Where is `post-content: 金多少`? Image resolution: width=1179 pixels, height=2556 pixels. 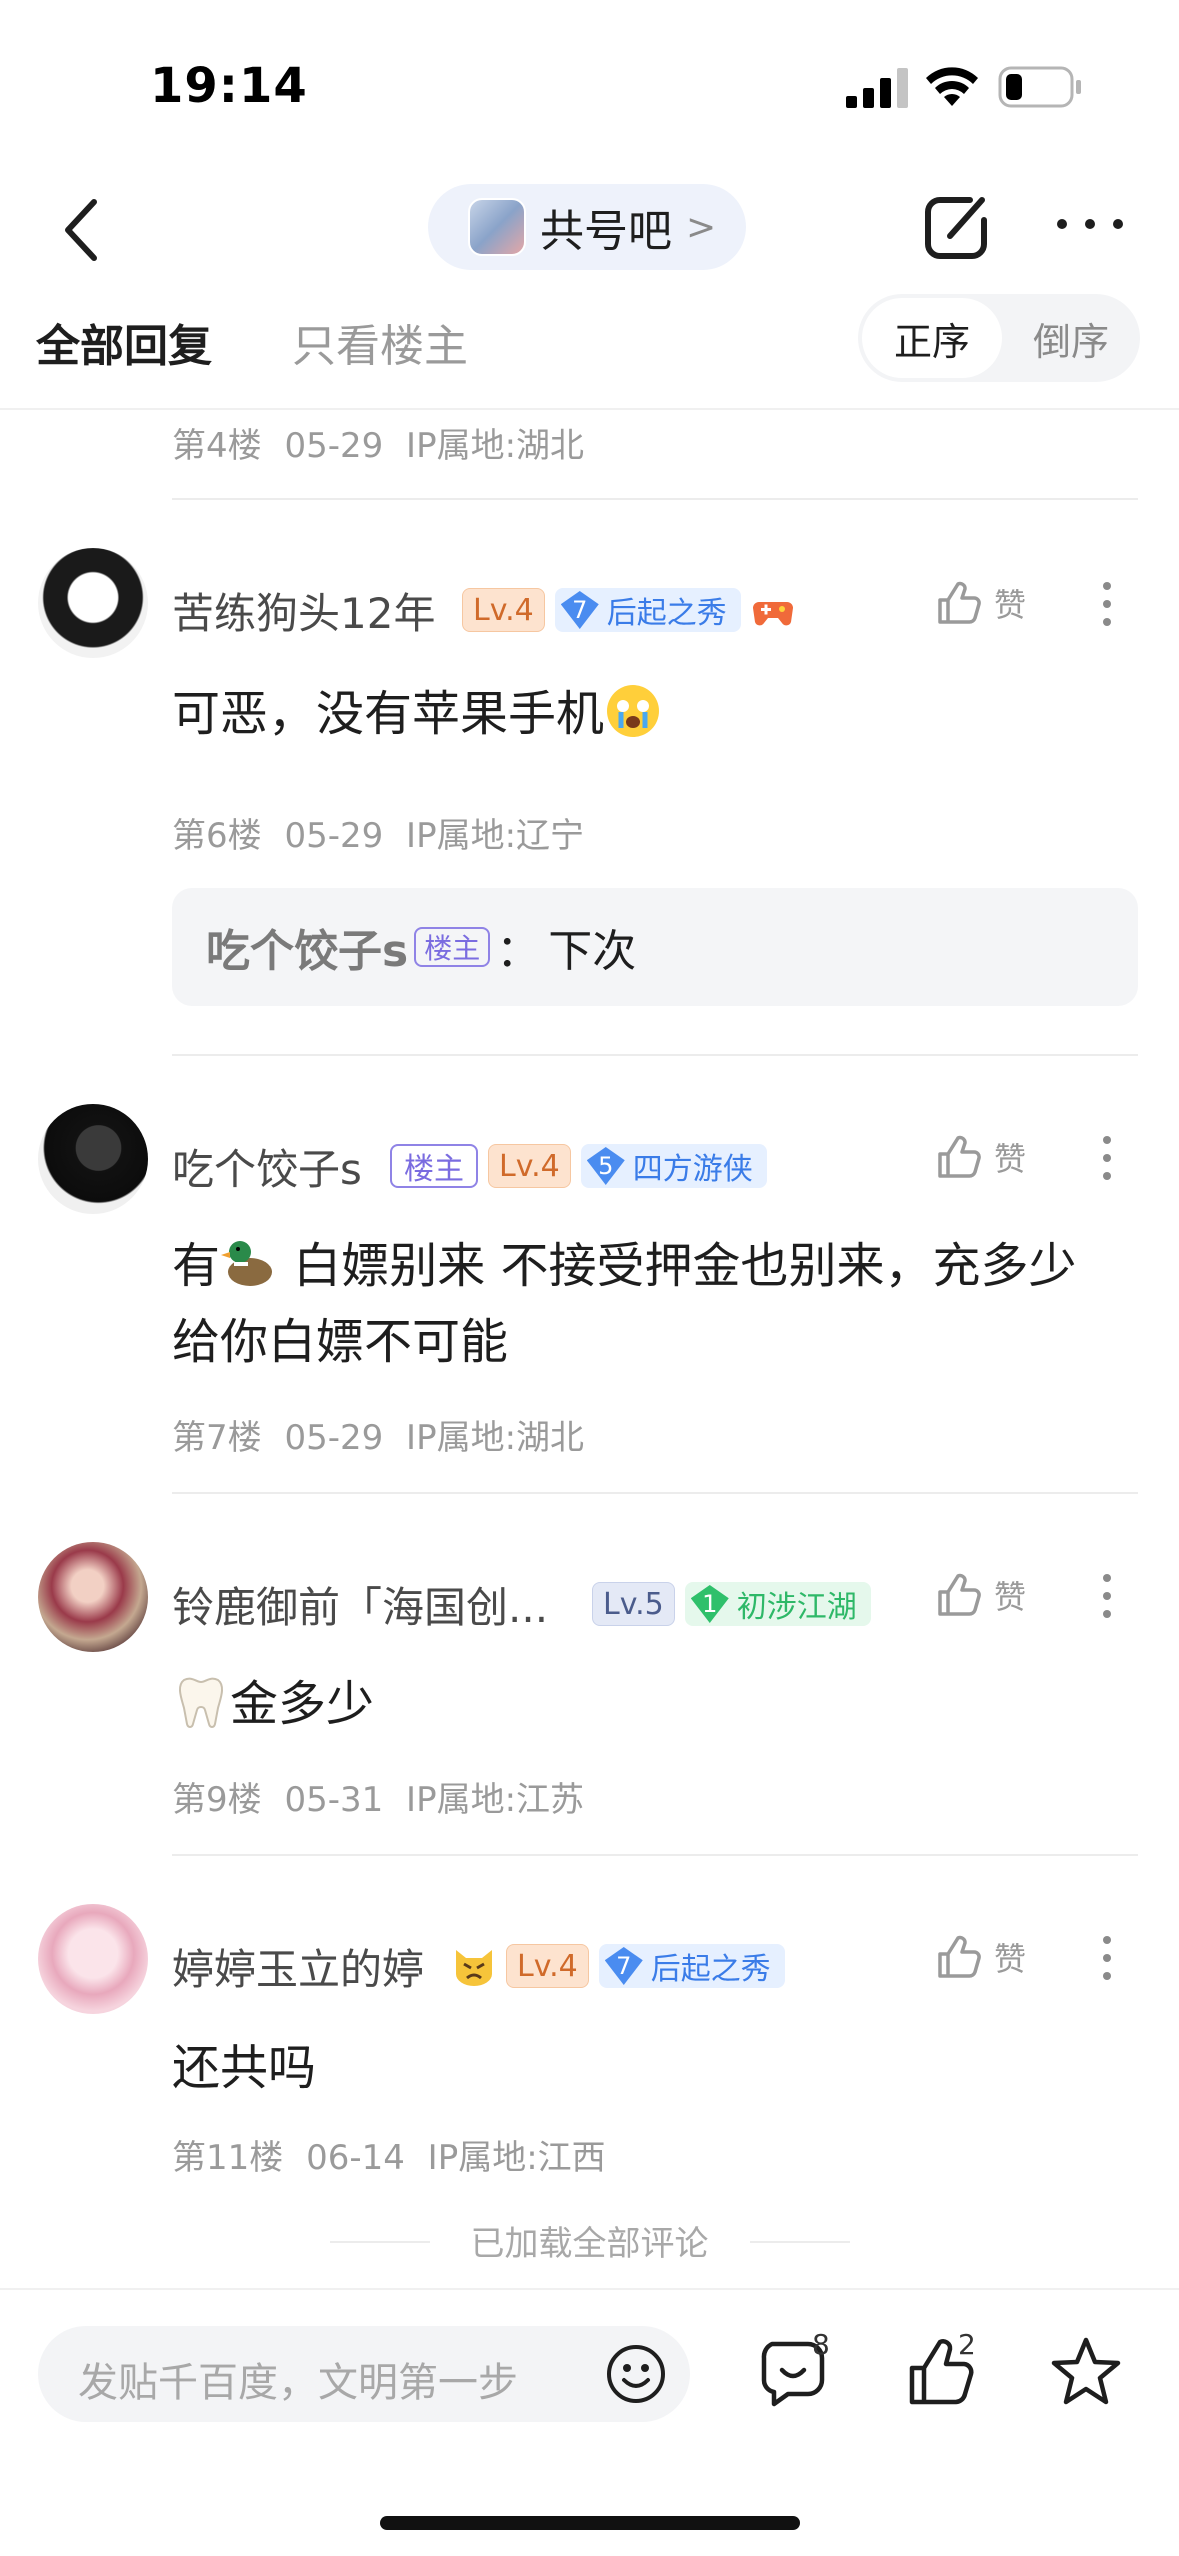
post-content: 金多少 is located at coordinates (647, 1704).